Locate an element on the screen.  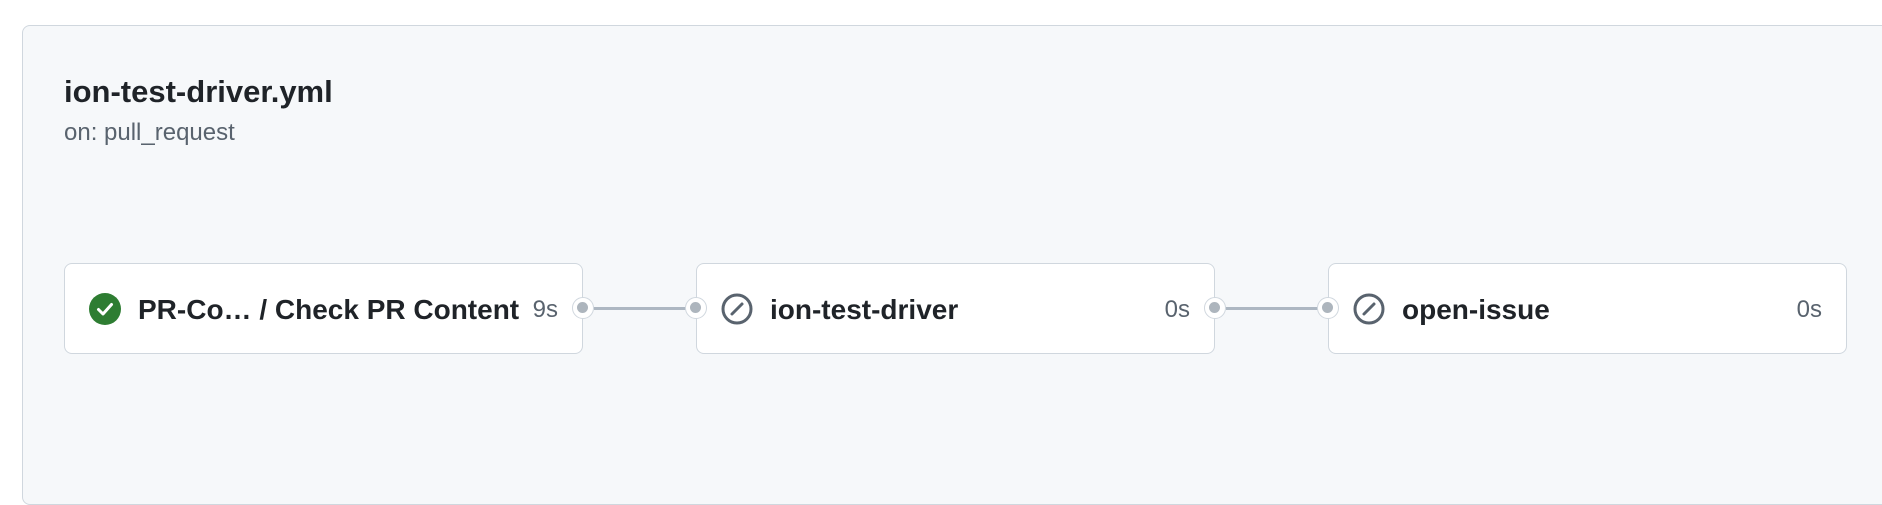
job-node: PR-Co… / Check PR Content 9s is located at coordinates (329, 308).